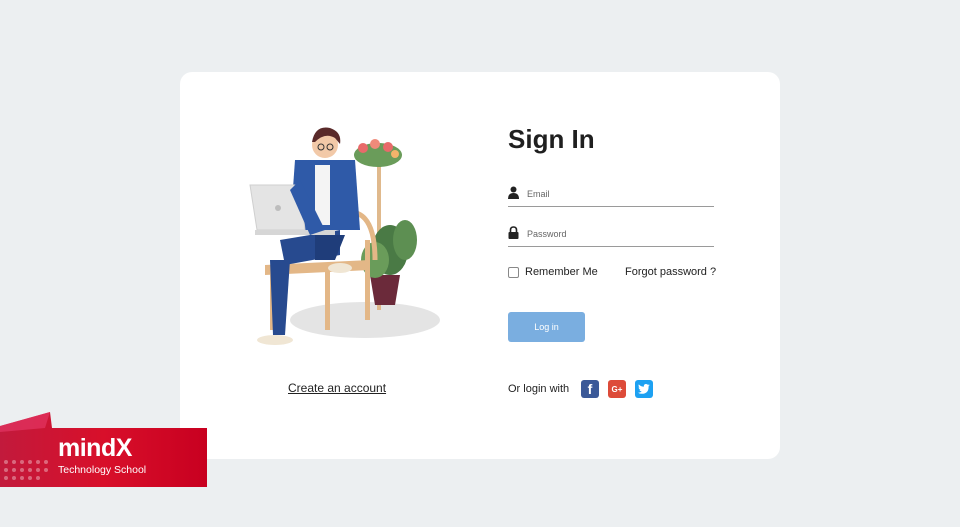 The image size is (960, 527). I want to click on email-input, so click(619, 194).